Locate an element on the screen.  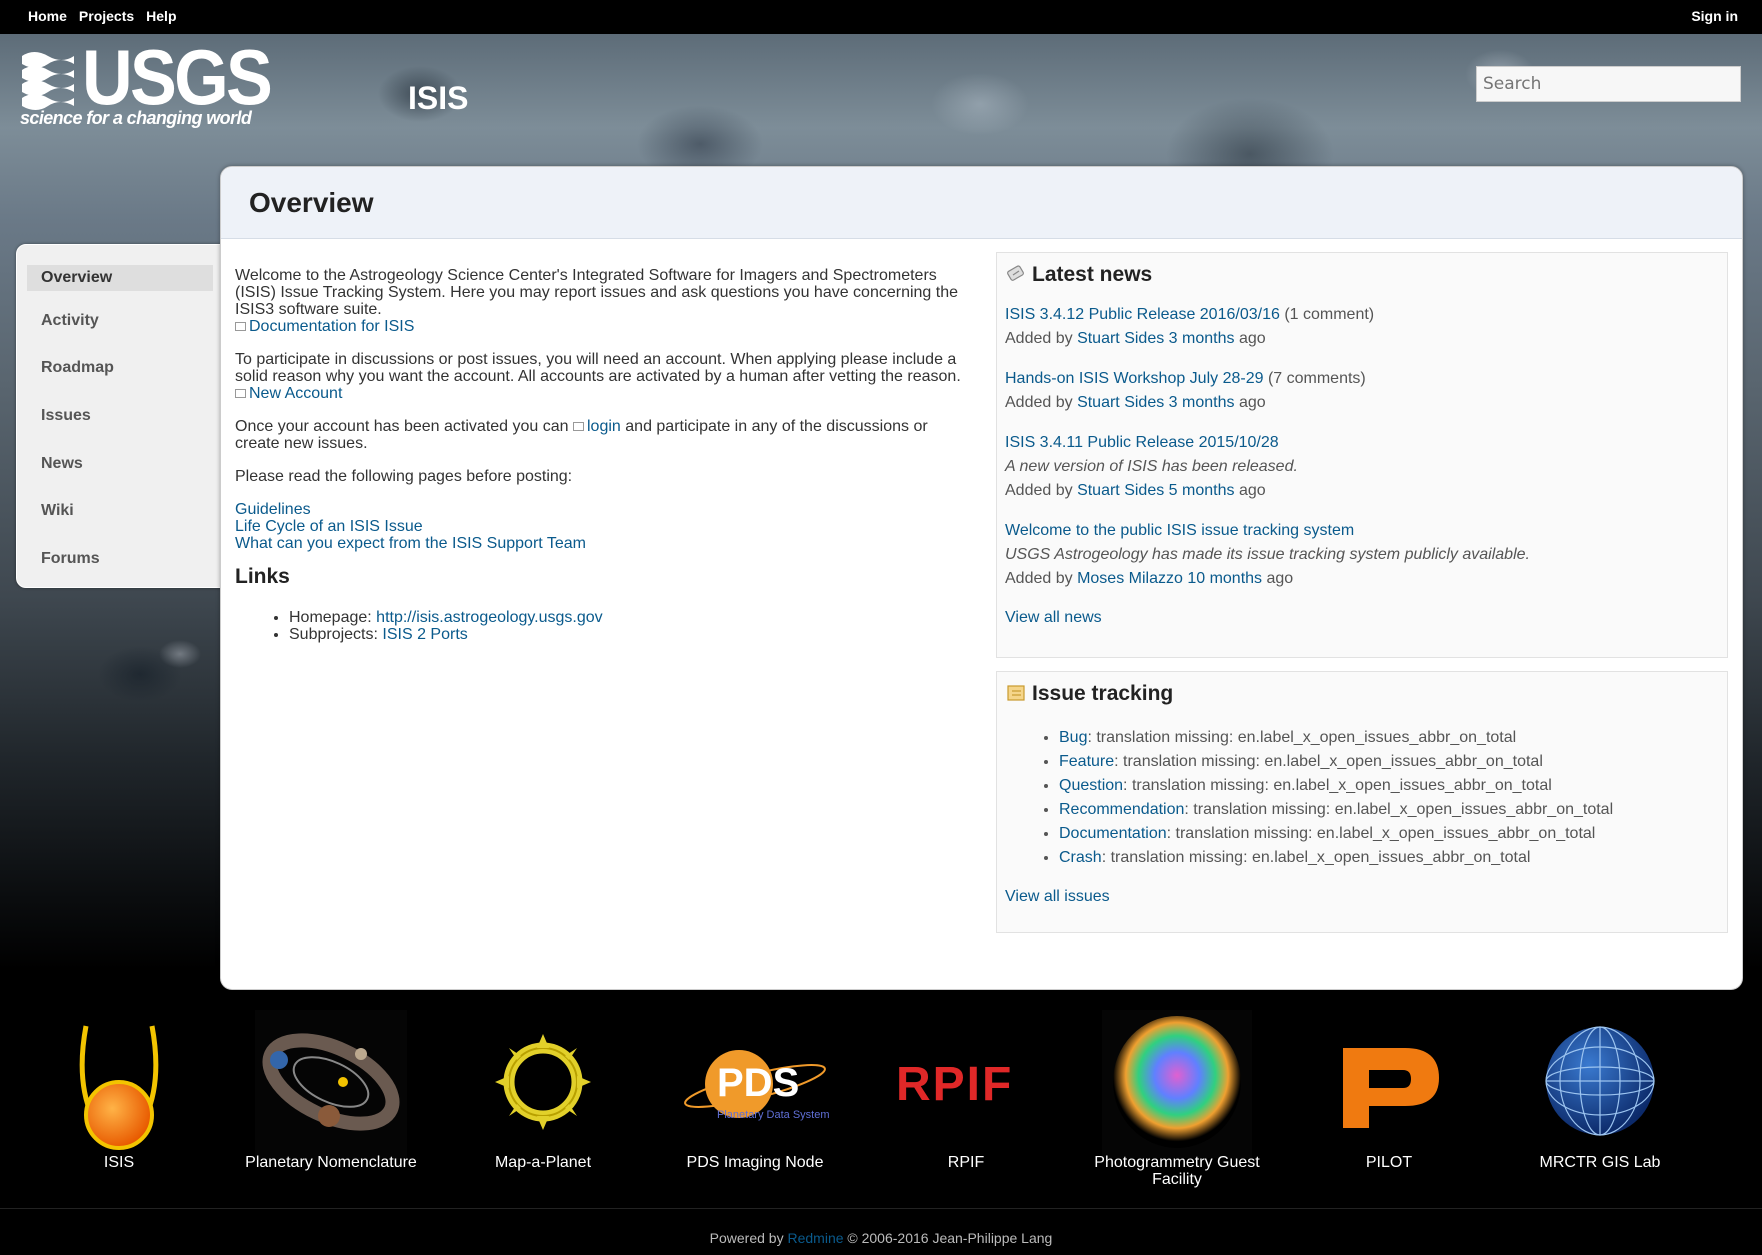
homepage-link: http://isis.astrogeology.usgs.gov is located at coordinates (489, 617).